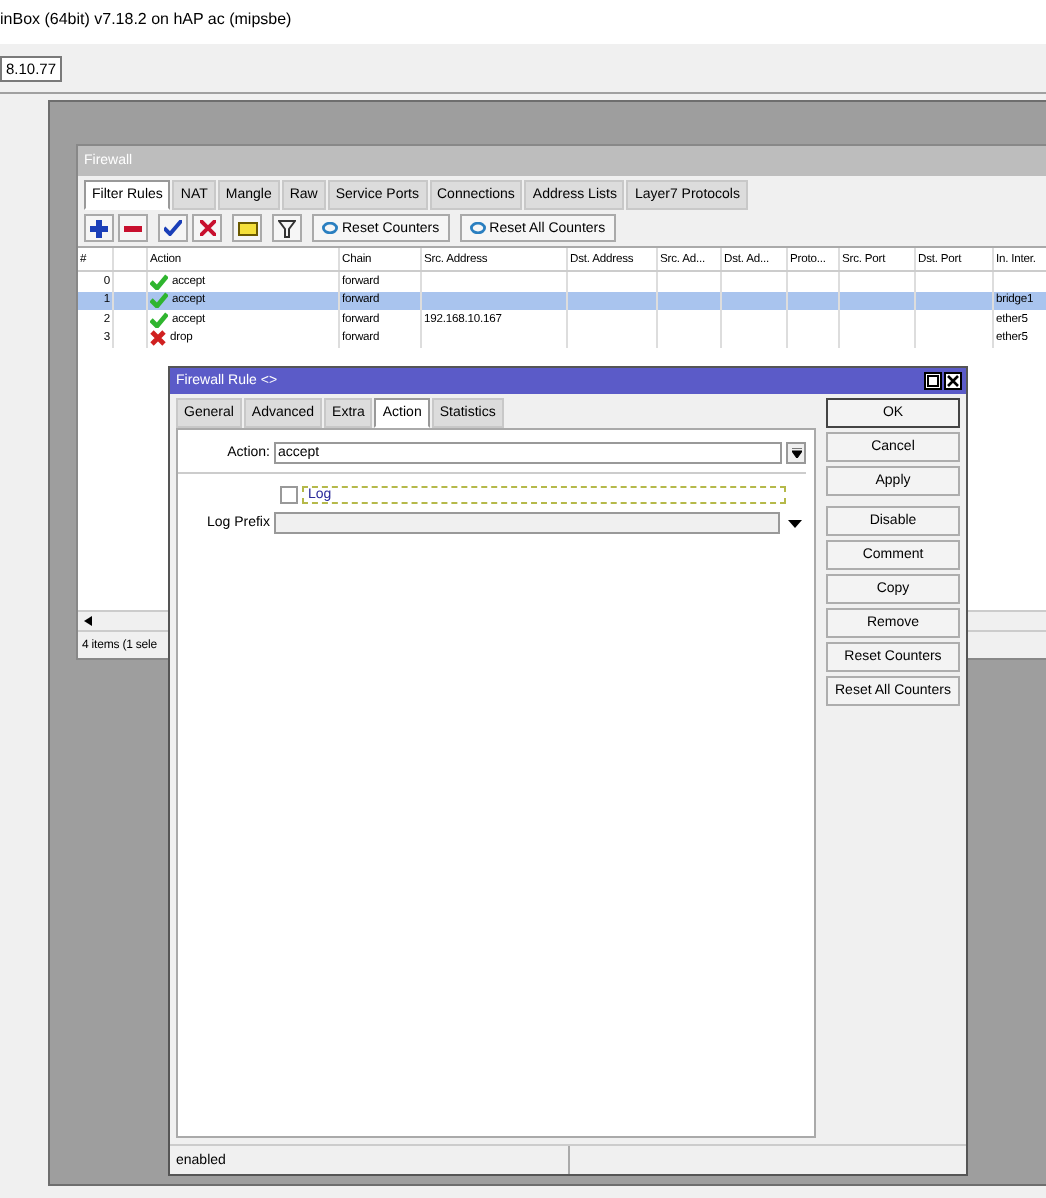 The image size is (1046, 1198). I want to click on dropdown-button, so click(796, 453).